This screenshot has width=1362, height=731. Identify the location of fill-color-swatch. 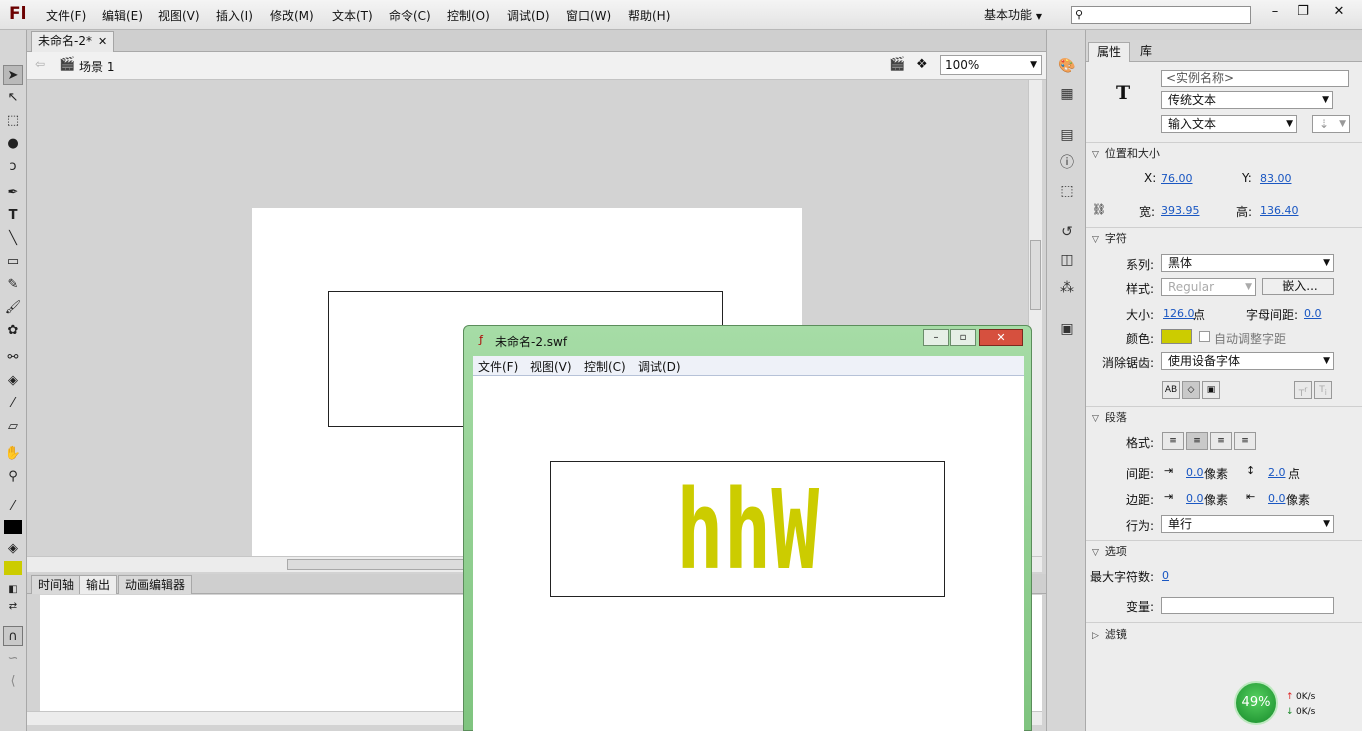
(13, 568).